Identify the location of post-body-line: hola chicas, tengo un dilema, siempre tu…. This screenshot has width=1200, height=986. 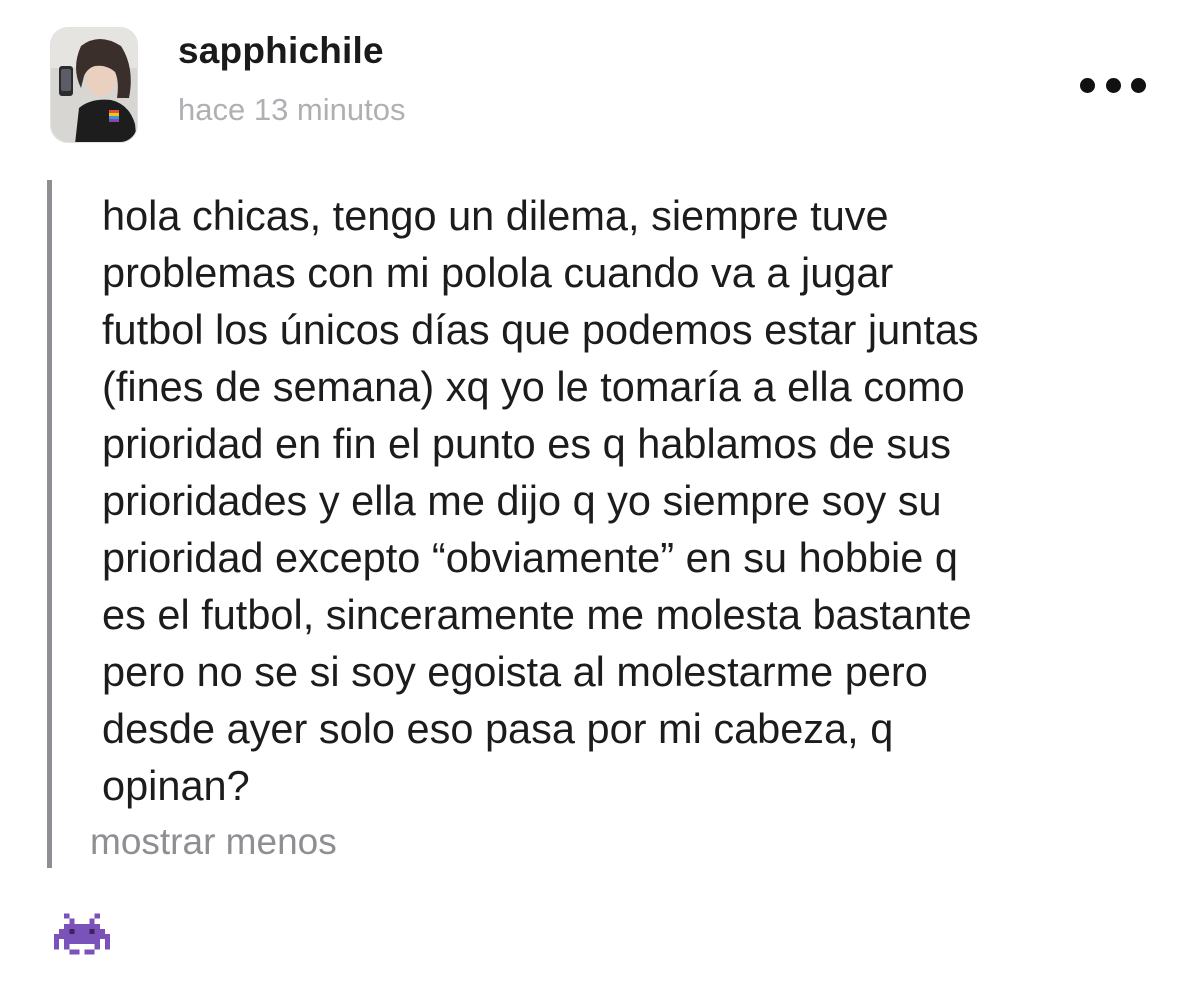
(495, 215).